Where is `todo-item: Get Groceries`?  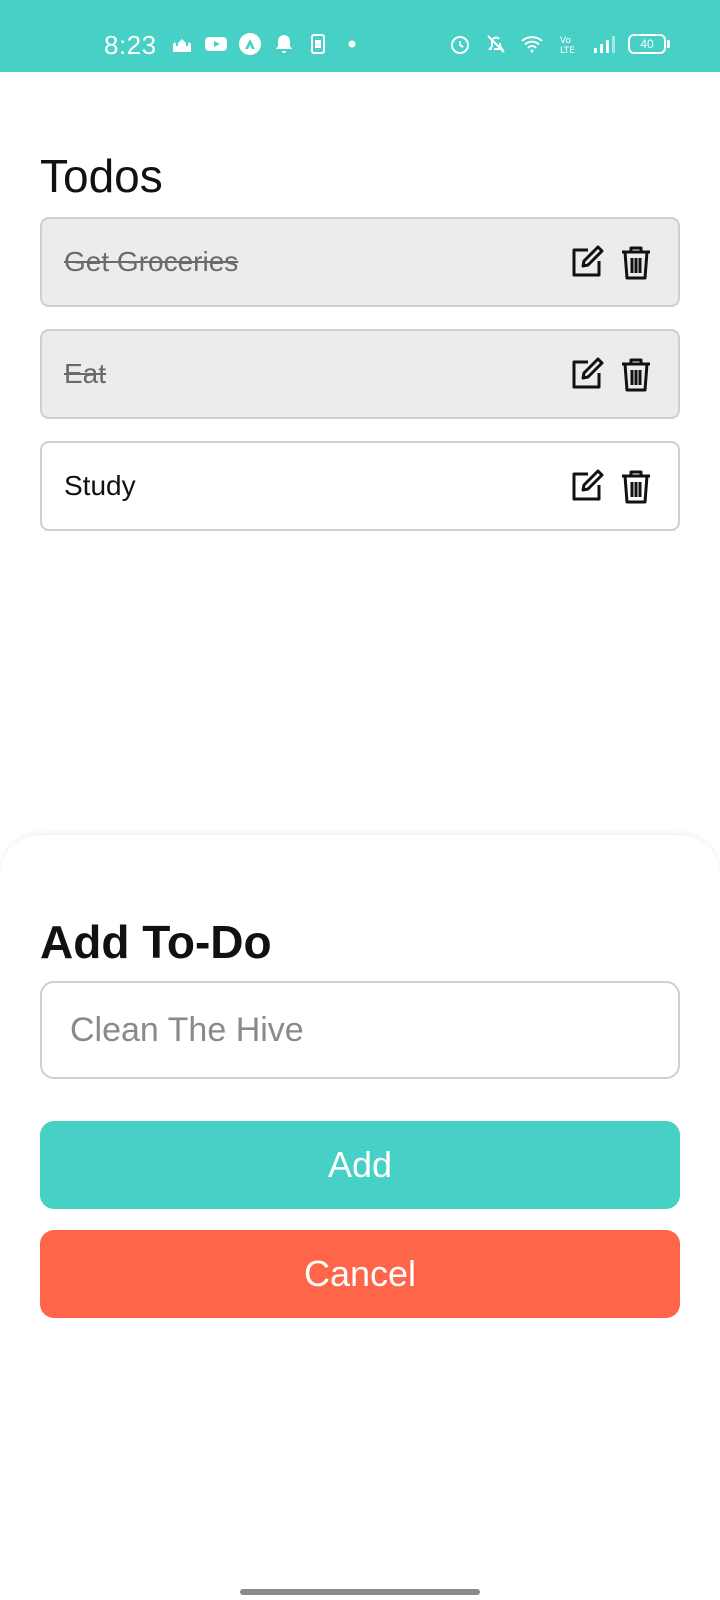
todo-item: Get Groceries is located at coordinates (360, 262).